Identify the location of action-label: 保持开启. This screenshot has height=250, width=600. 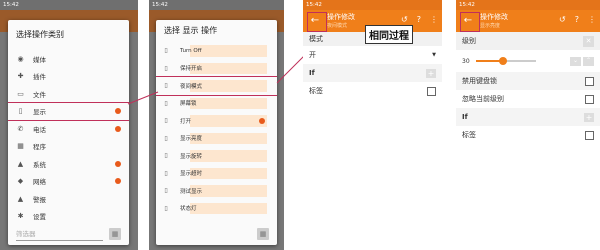
(191, 69).